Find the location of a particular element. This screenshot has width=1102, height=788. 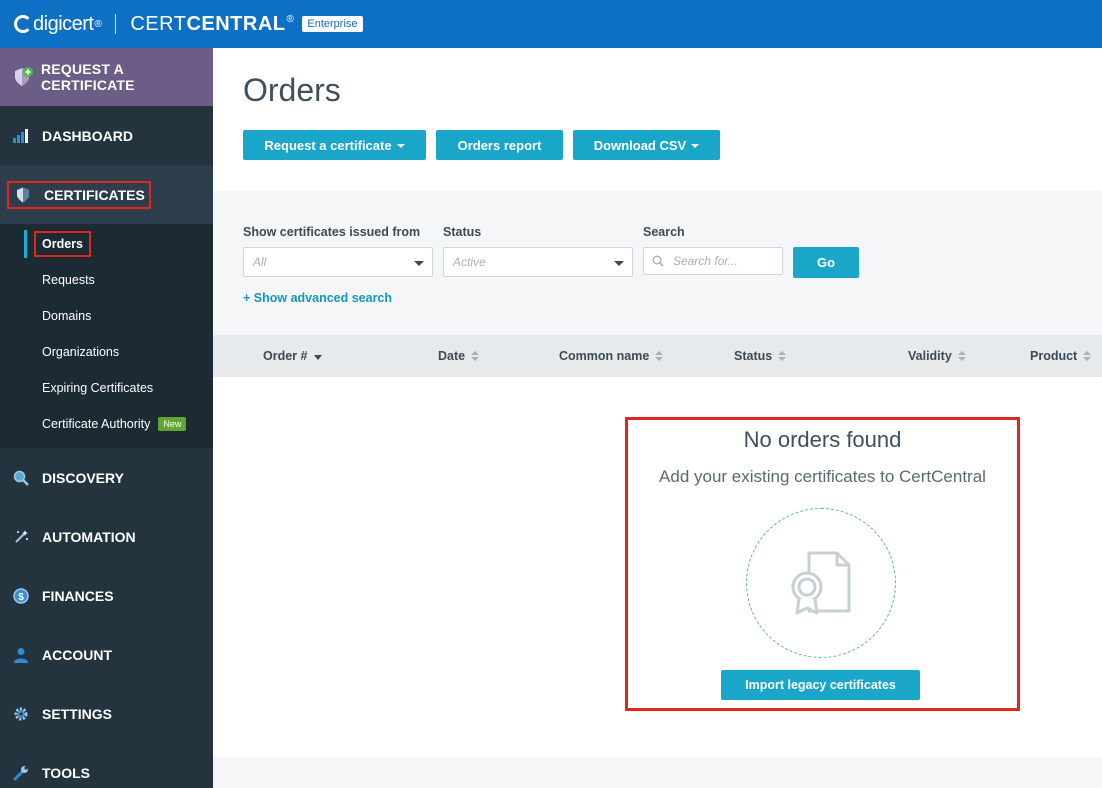

column-product: Product is located at coordinates (1061, 356).